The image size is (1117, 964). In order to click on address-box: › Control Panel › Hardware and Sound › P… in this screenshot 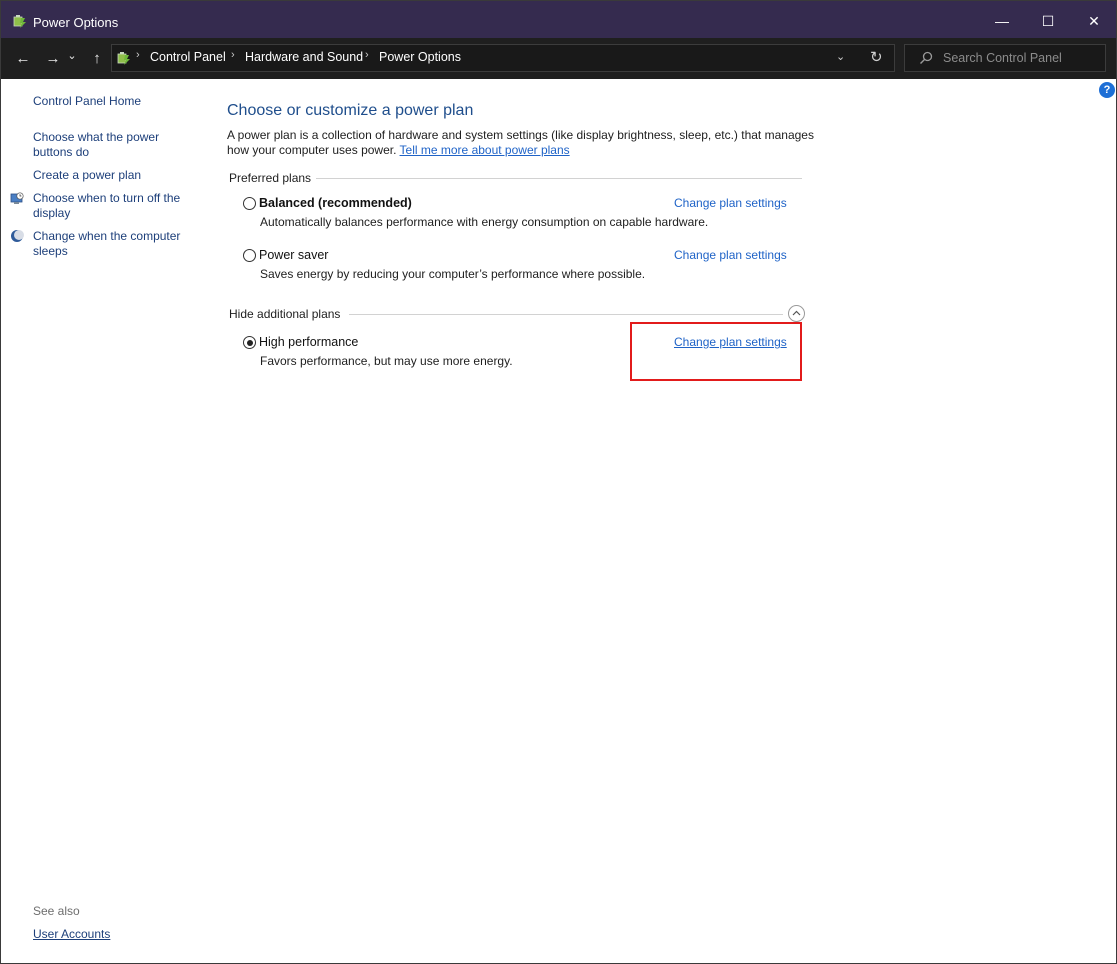, I will do `click(503, 58)`.